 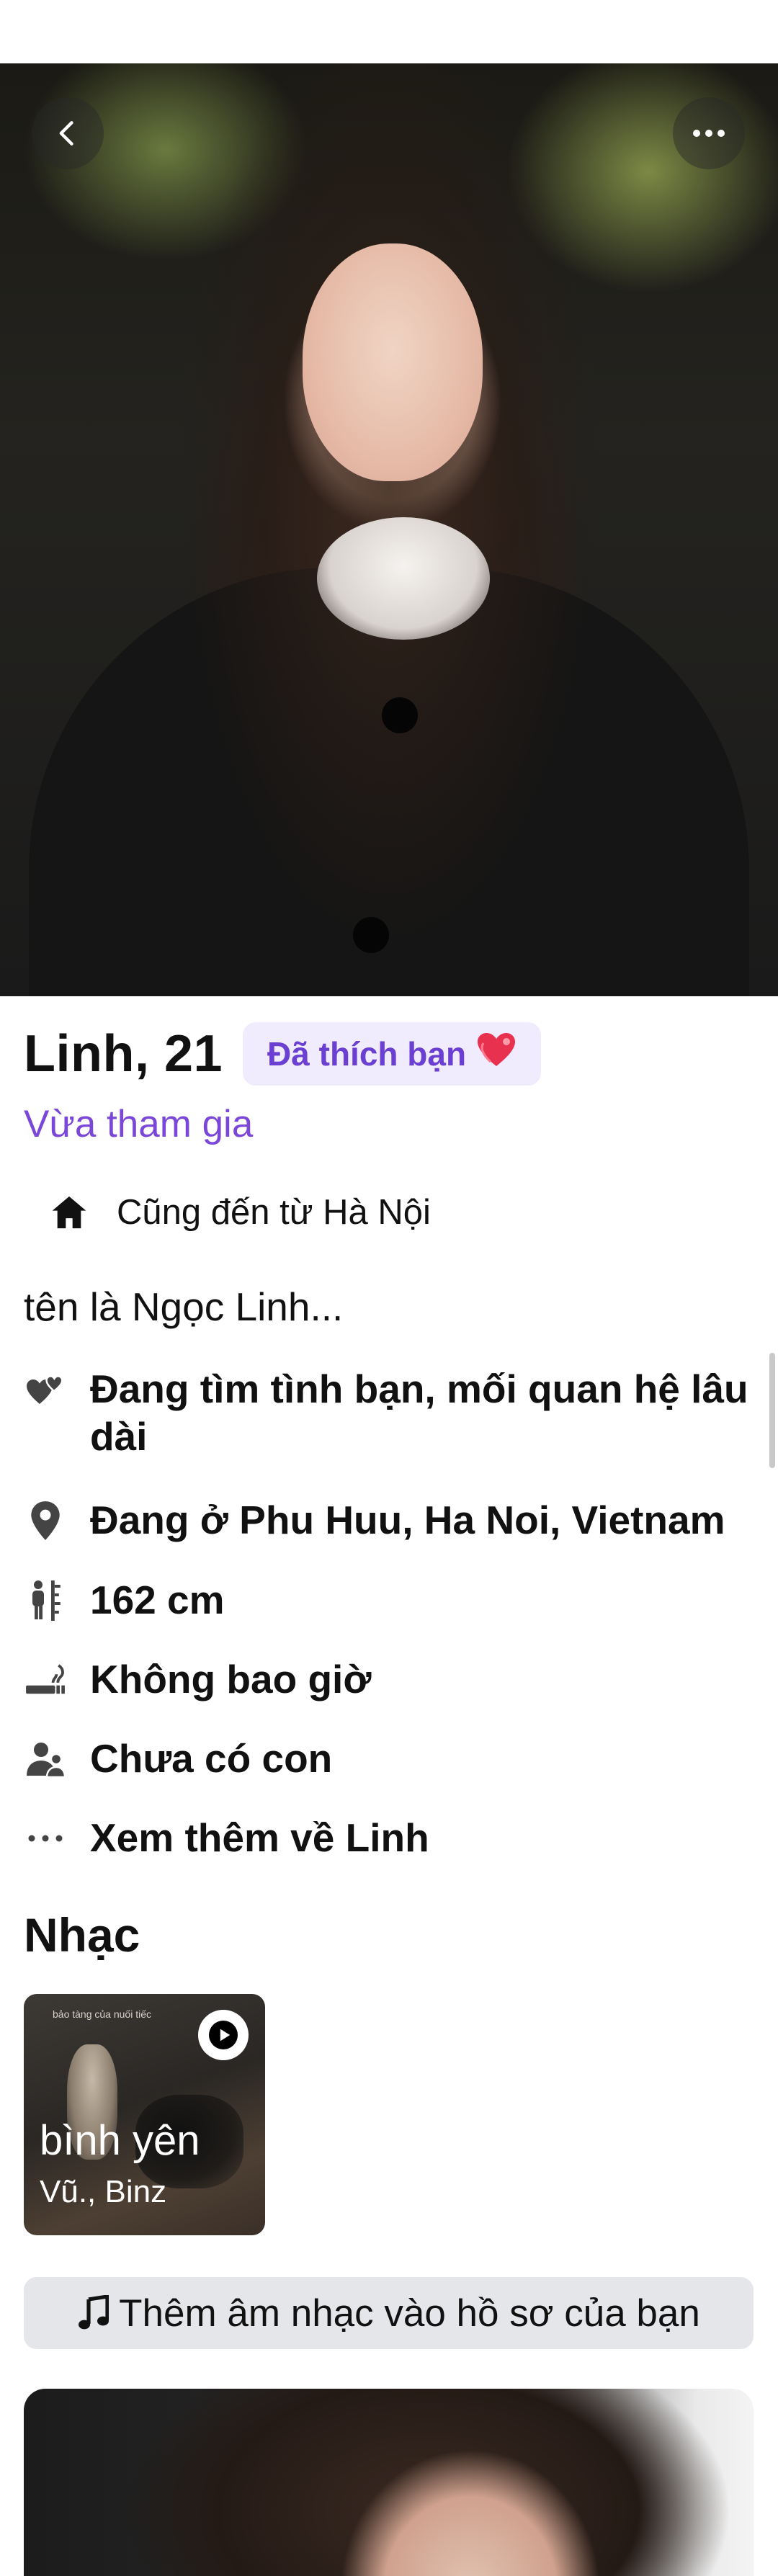 I want to click on detail-location: Đang ở Phu Huu, Ha Noi, Vietnam, so click(x=395, y=1520).